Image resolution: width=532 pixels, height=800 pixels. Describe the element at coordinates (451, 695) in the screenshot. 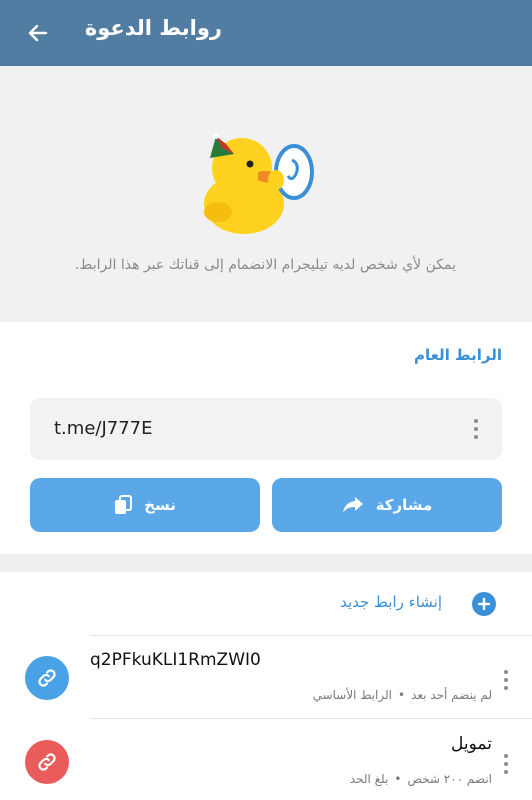

I see `link-status: لم ينضم أحد بعد` at that location.